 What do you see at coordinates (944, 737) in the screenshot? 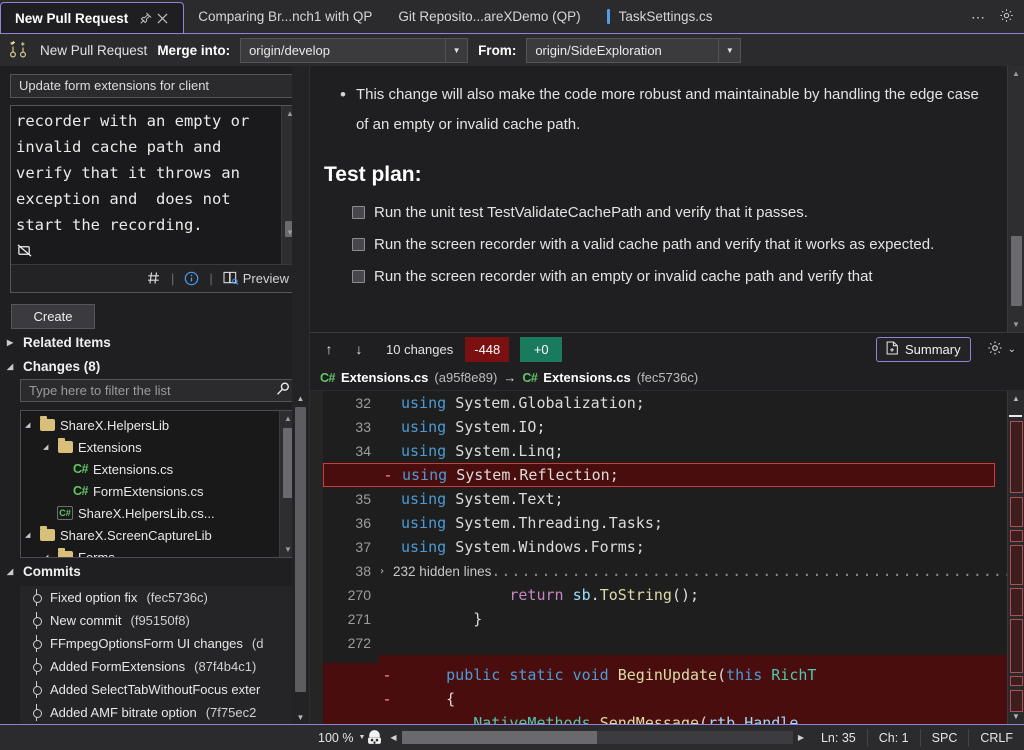
I see `indentation-indicator: SPC` at bounding box center [944, 737].